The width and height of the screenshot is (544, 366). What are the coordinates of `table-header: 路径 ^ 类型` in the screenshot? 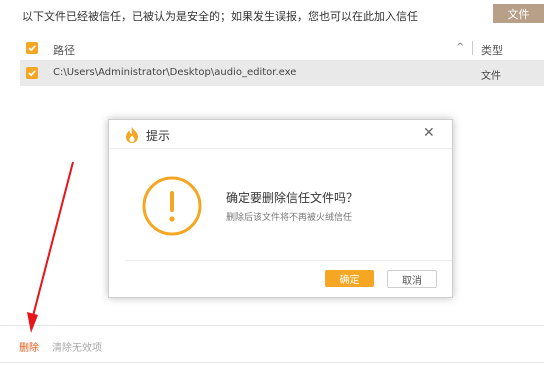 It's located at (282, 48).